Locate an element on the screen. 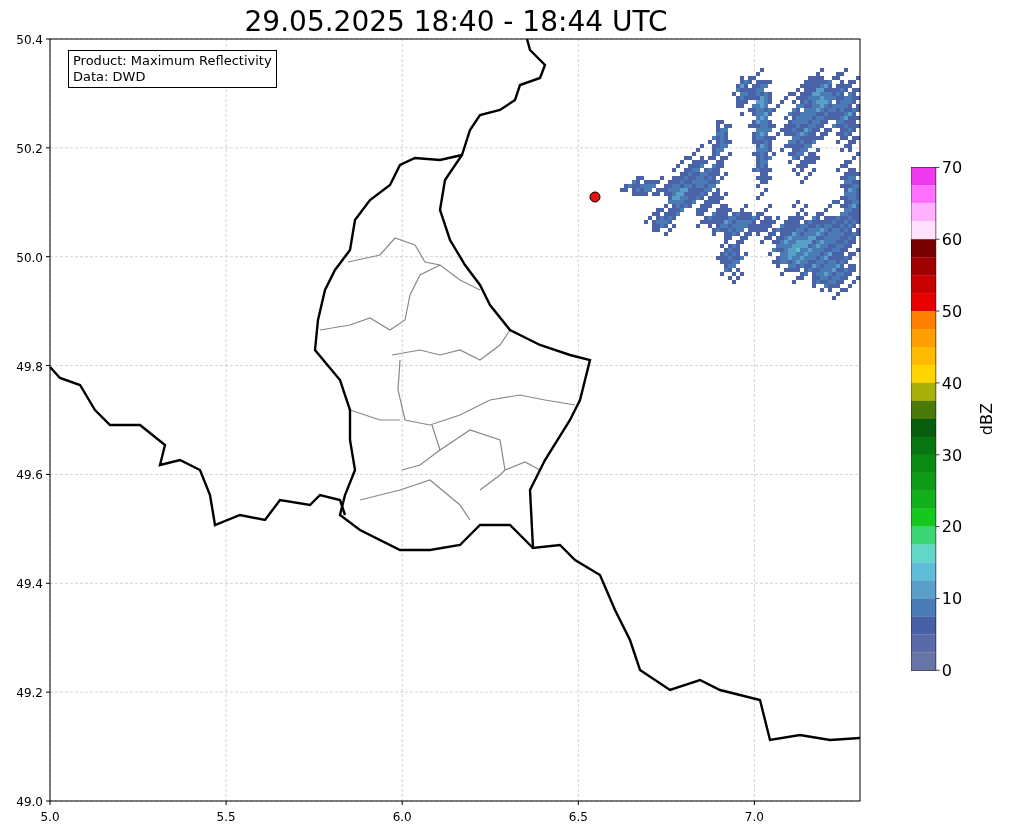 This screenshot has width=1023, height=834. info-text: Product: Maximum Reflectivity is located at coordinates (172, 61).